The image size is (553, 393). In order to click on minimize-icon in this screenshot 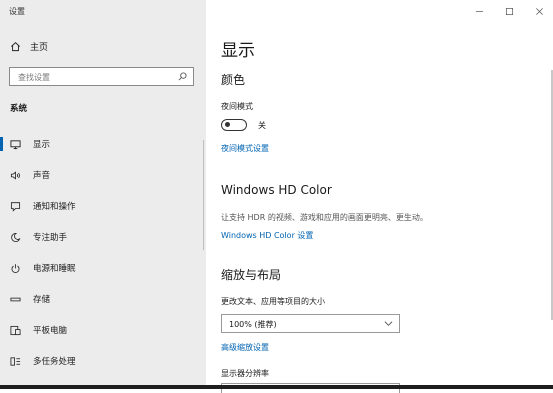, I will do `click(479, 11)`.